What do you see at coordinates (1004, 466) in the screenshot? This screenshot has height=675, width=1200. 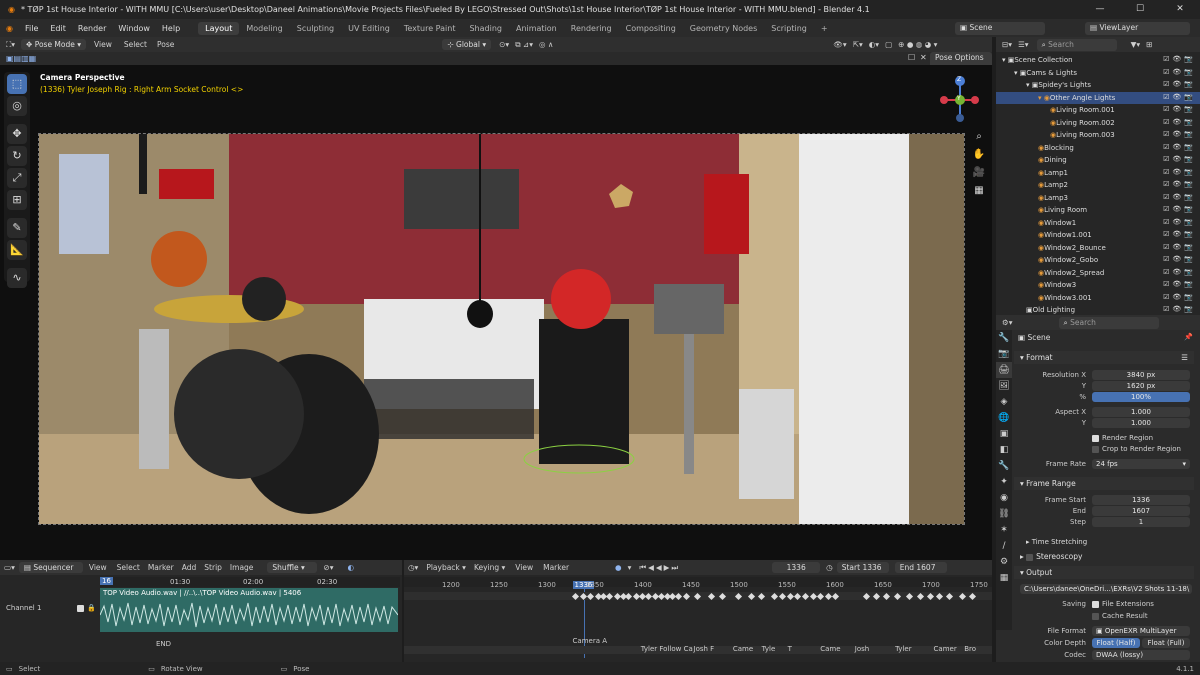 I see `modifier-tab-icon: 🔧` at bounding box center [1004, 466].